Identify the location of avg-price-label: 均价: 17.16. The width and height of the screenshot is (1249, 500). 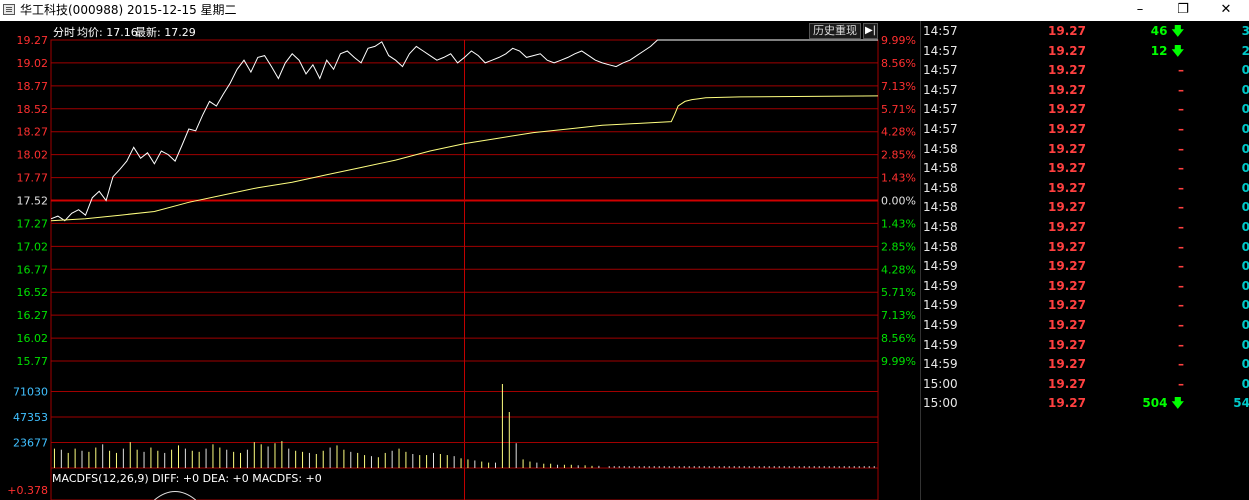
(107, 32).